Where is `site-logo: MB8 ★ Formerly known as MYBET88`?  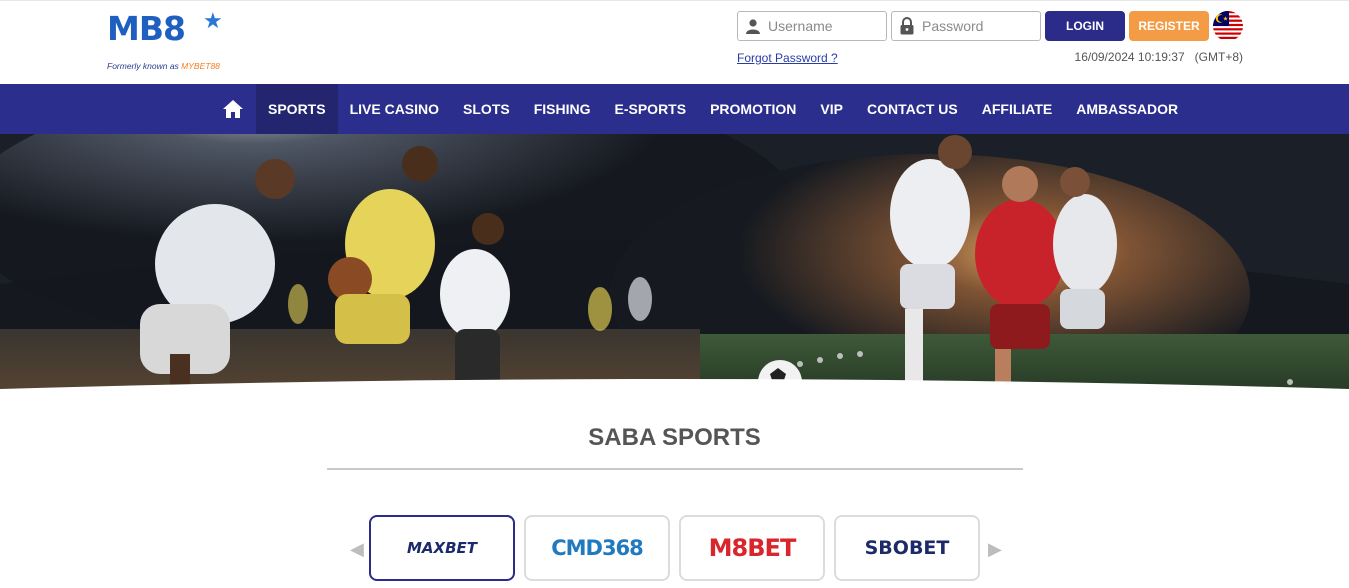
site-logo: MB8 ★ Formerly known as MYBET88 is located at coordinates (167, 40).